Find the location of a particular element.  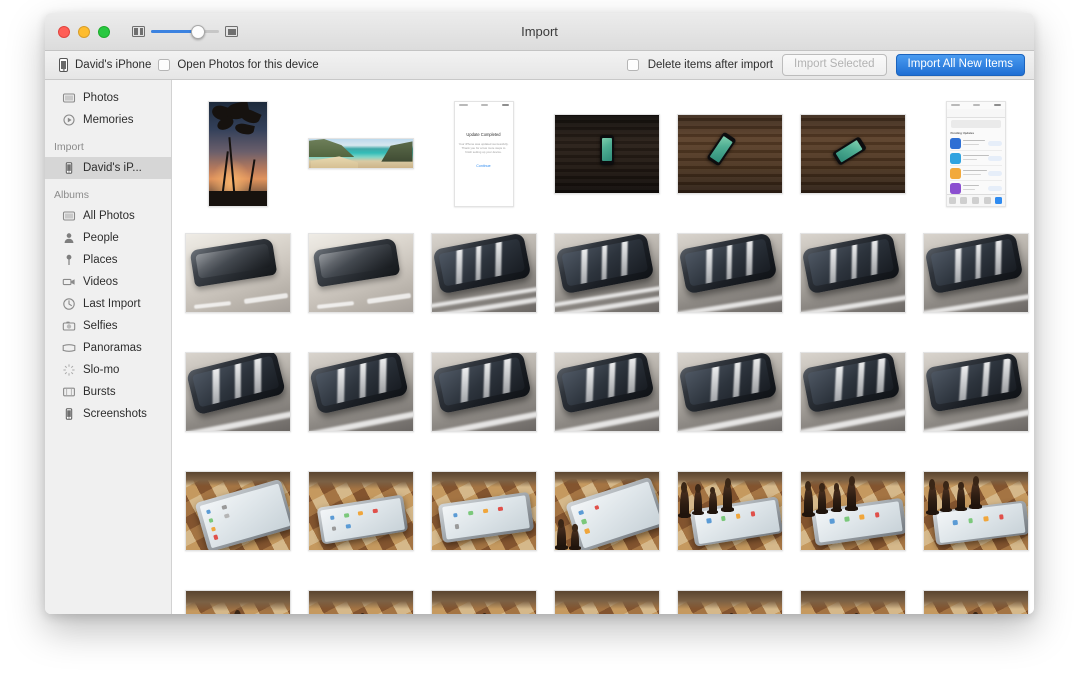

open-photos-checkbox is located at coordinates (164, 65).